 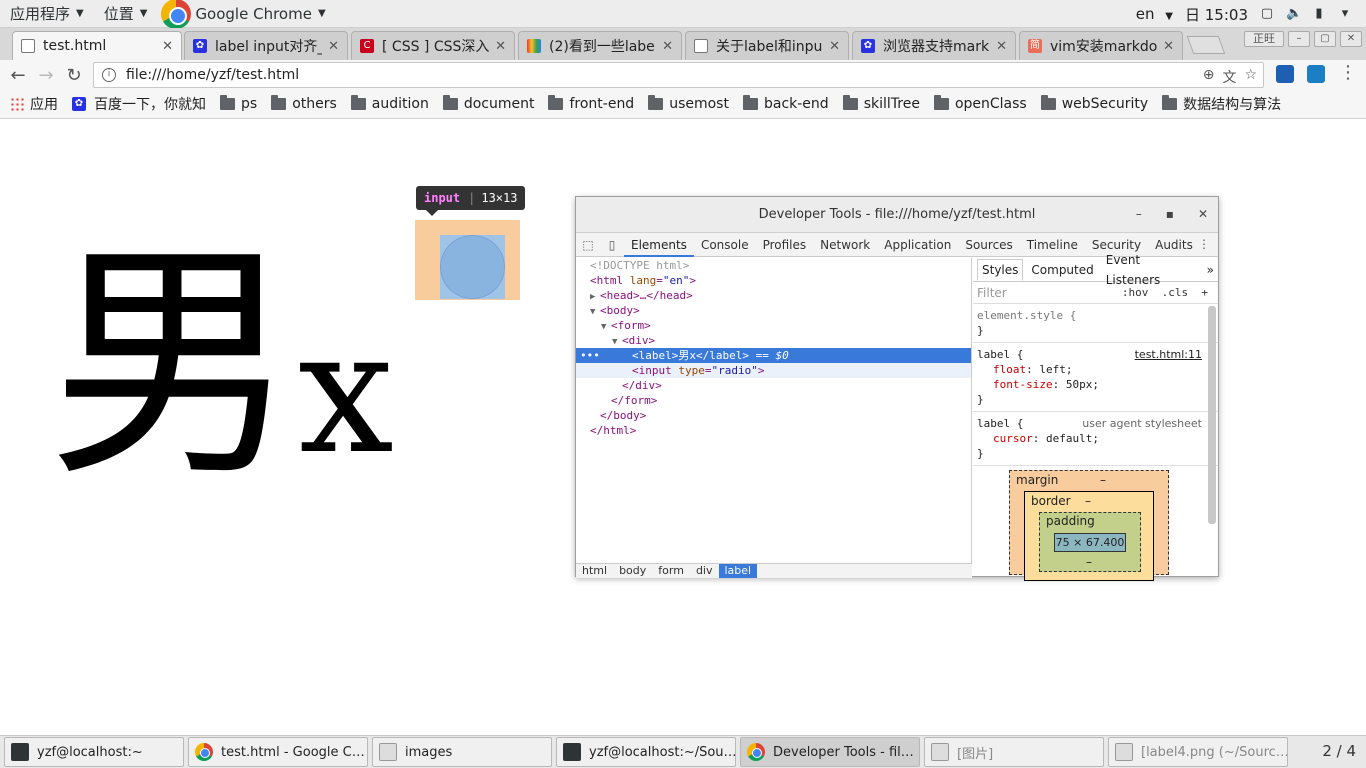 What do you see at coordinates (1062, 270) in the screenshot?
I see `tab-computed: Computed` at bounding box center [1062, 270].